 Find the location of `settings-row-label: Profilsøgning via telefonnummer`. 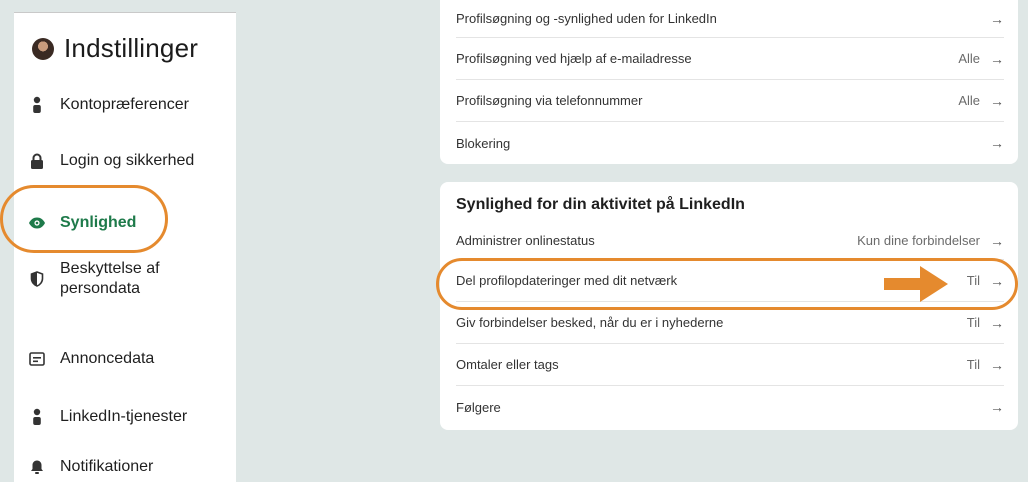

settings-row-label: Profilsøgning via telefonnummer is located at coordinates (549, 100).